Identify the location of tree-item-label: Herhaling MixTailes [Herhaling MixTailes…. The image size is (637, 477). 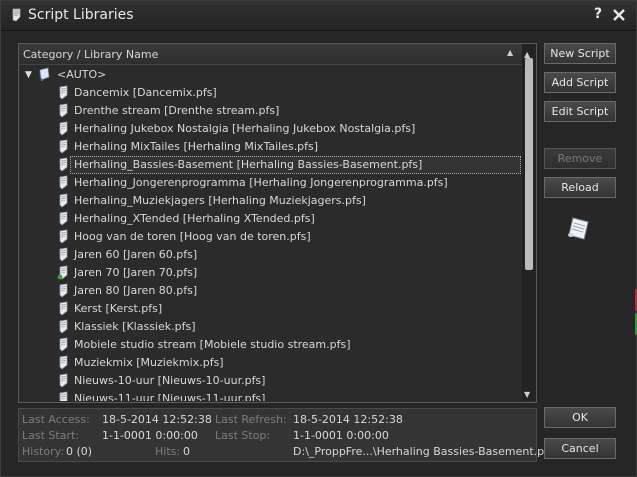
(196, 146).